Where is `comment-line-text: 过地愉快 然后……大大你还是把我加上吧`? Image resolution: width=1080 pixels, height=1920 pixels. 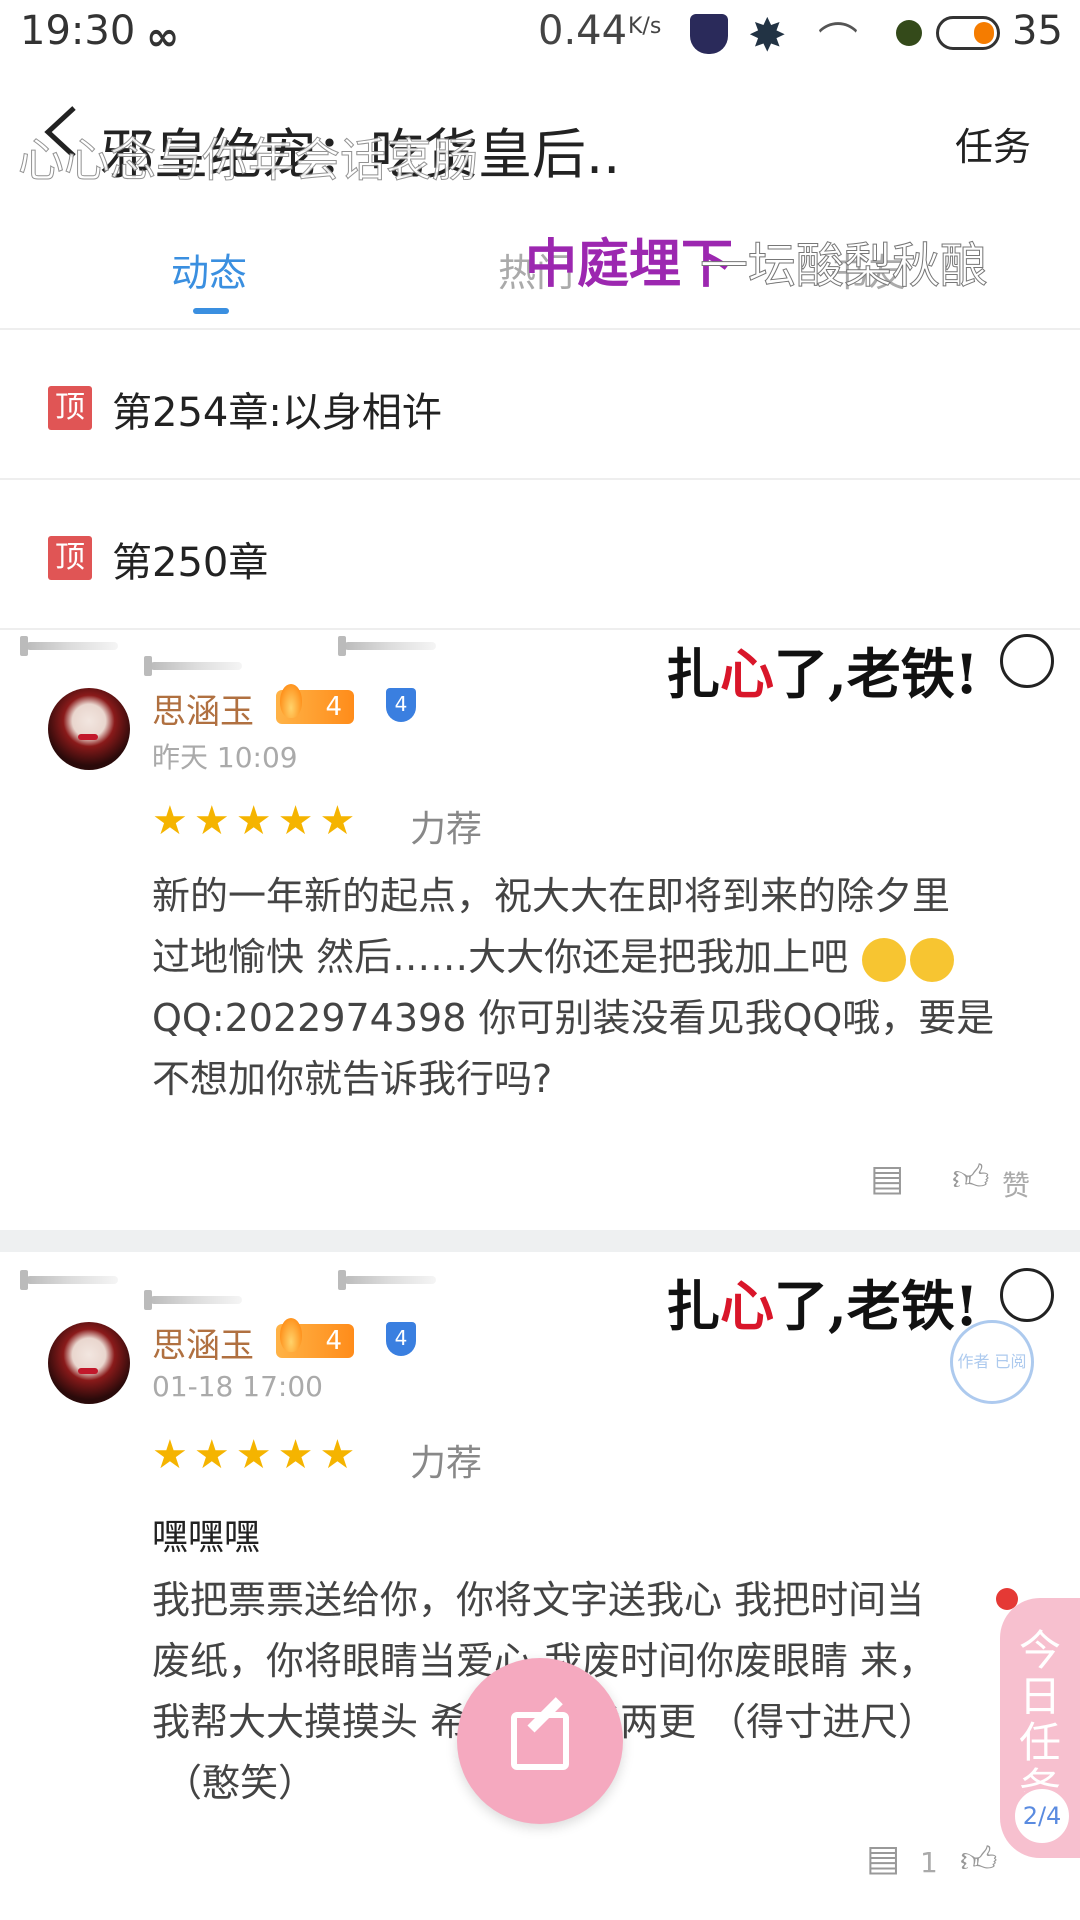
comment-line-text: 过地愉快 然后……大大你还是把我加上吧 is located at coordinates (500, 957).